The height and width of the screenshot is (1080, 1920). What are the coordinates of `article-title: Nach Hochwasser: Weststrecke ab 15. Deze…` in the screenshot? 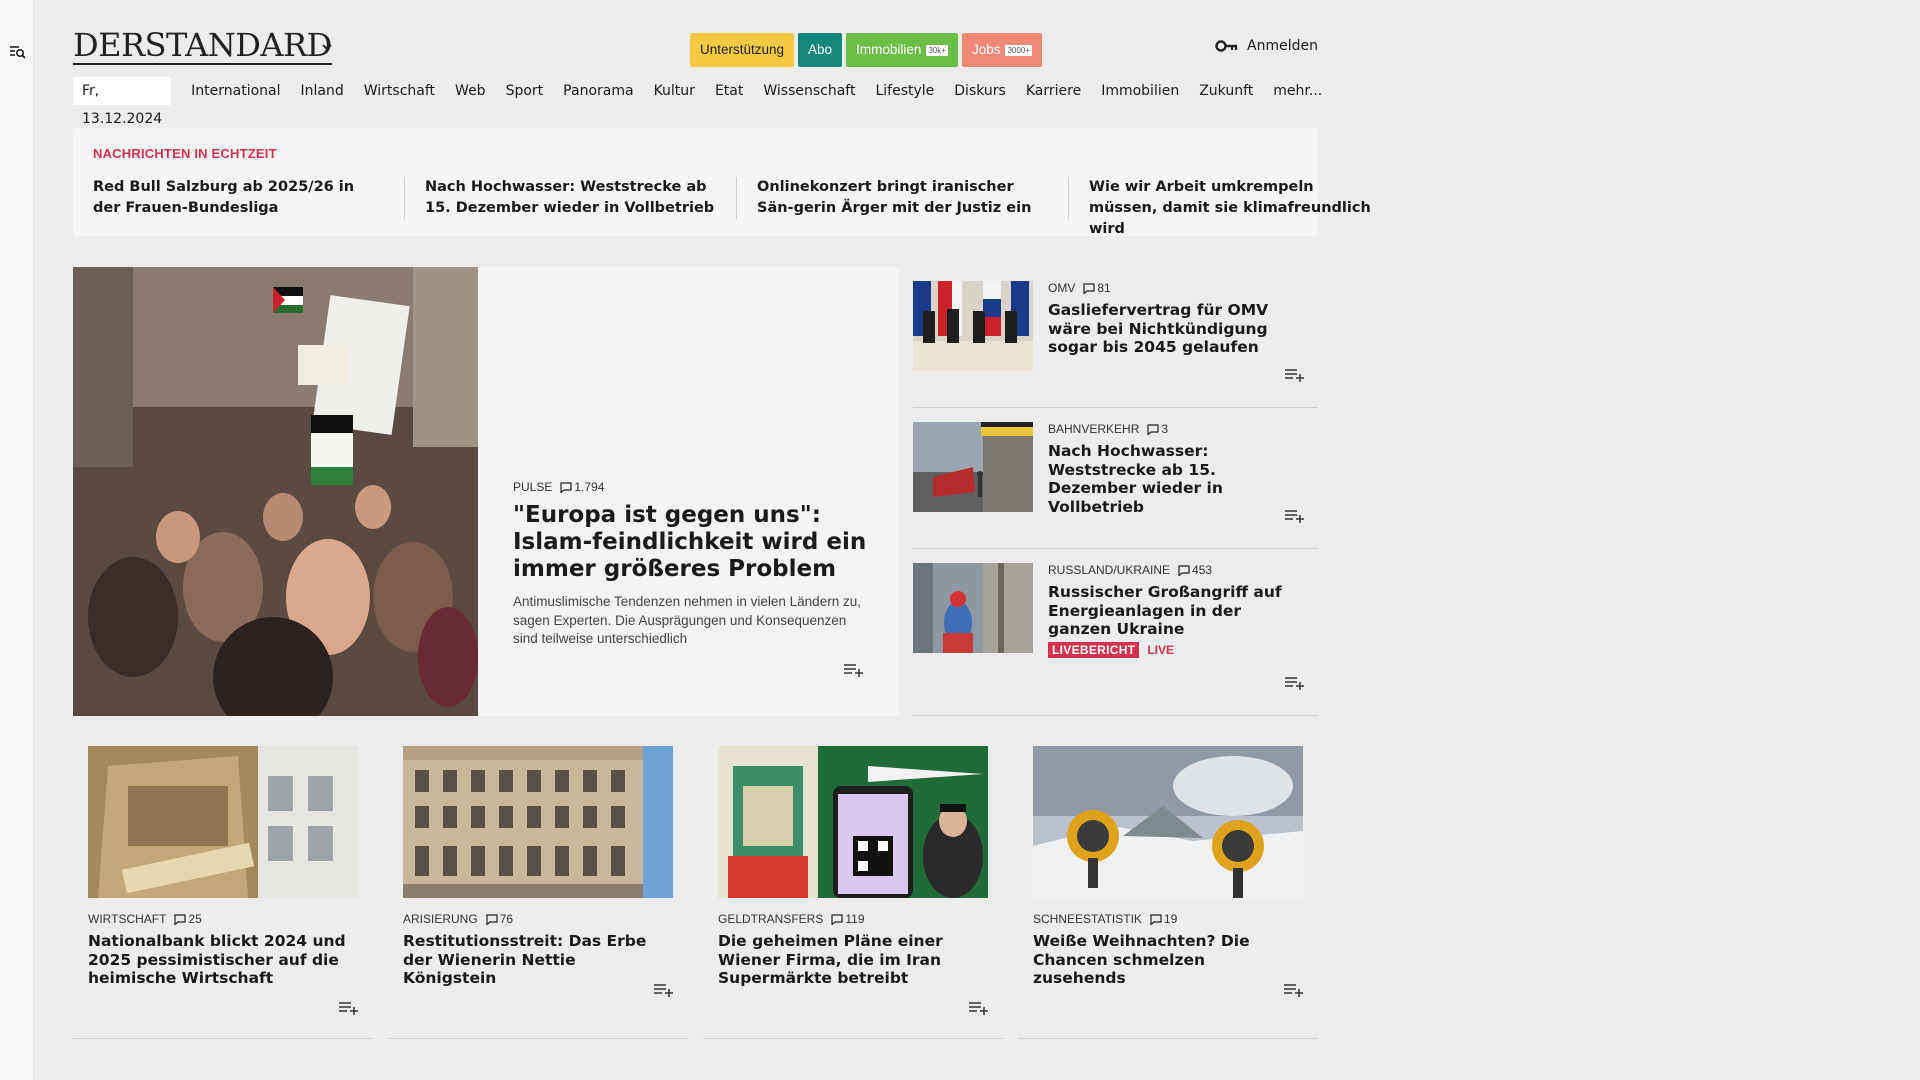 It's located at (1175, 479).